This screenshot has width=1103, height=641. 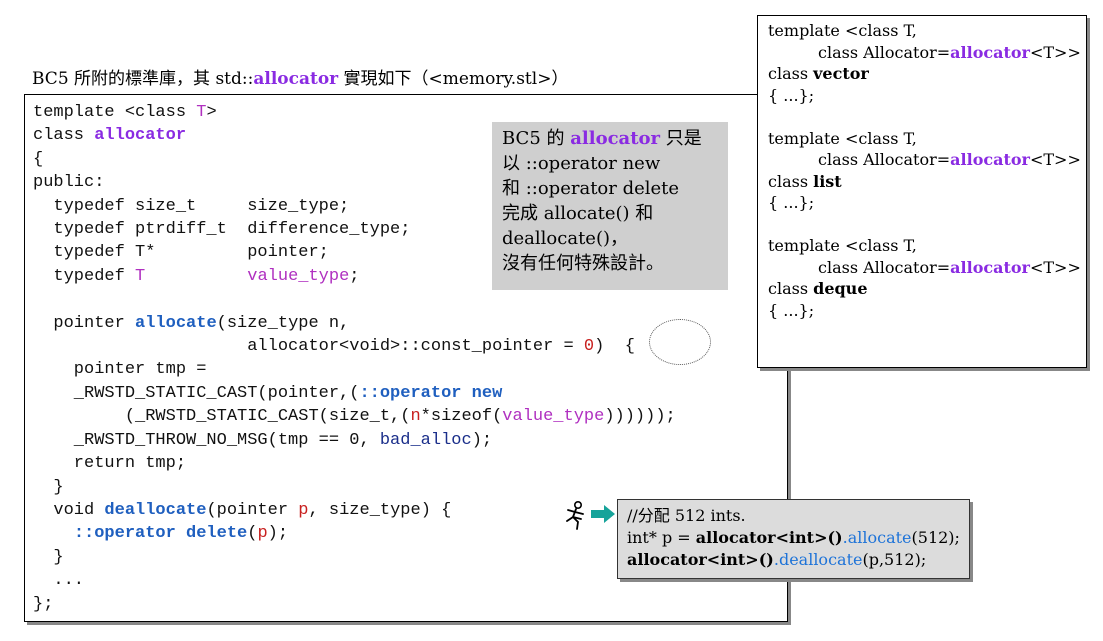 I want to click on default-arg-highlight-circle, so click(x=680, y=342).